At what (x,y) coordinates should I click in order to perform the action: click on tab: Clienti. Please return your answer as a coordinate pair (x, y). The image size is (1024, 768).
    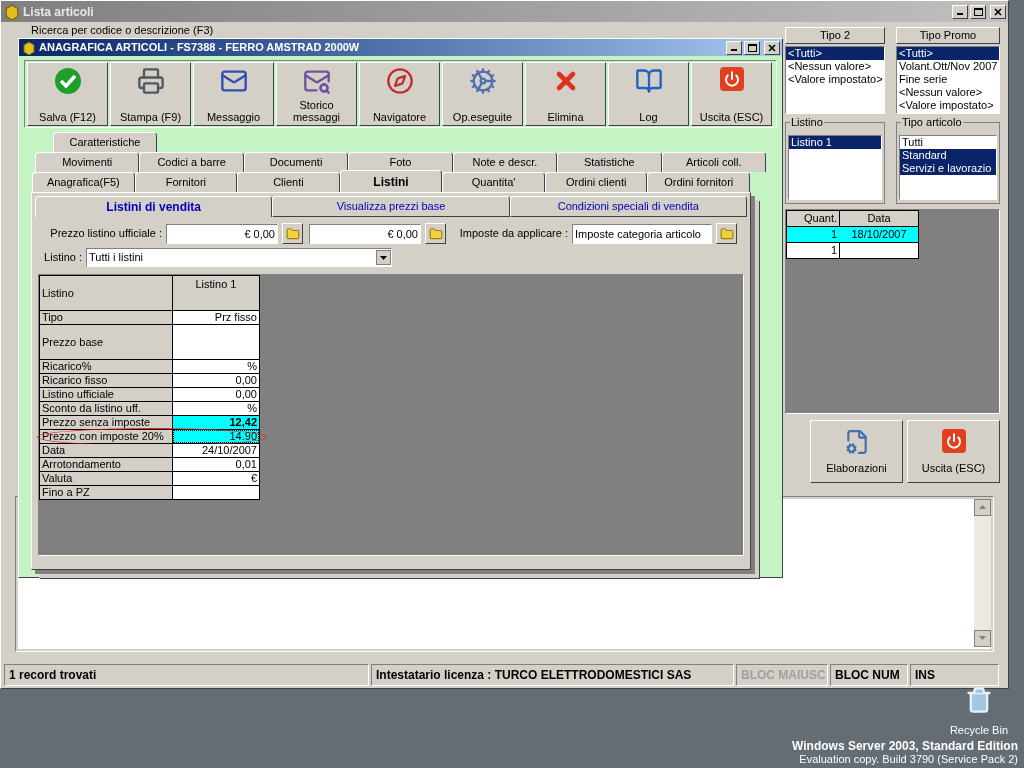
    Looking at the image, I should click on (288, 182).